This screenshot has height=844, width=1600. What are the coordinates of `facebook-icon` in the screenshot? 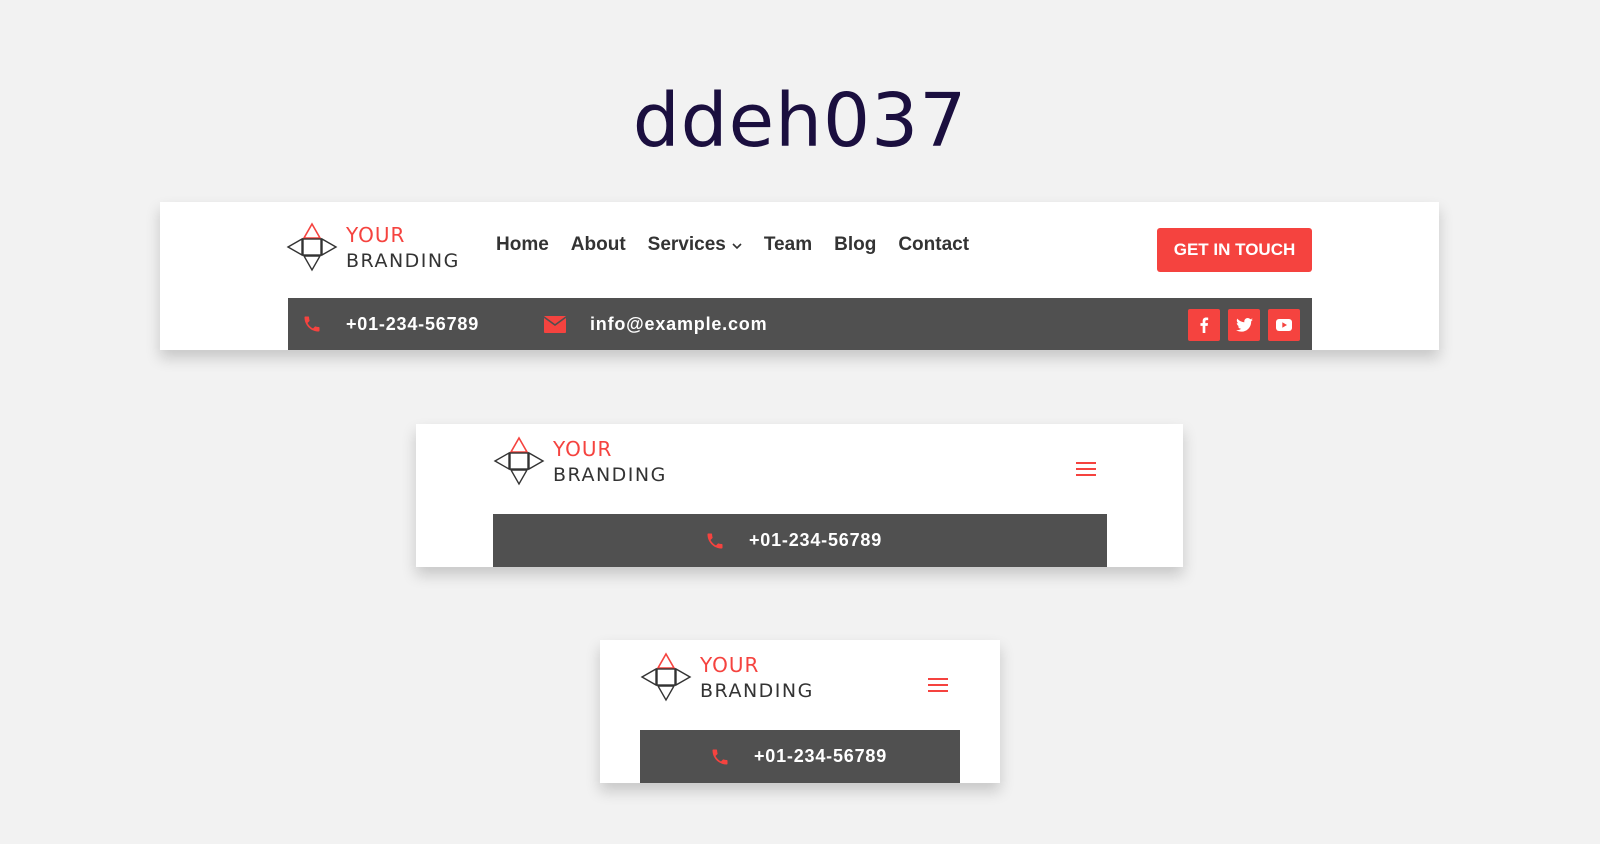 It's located at (1204, 325).